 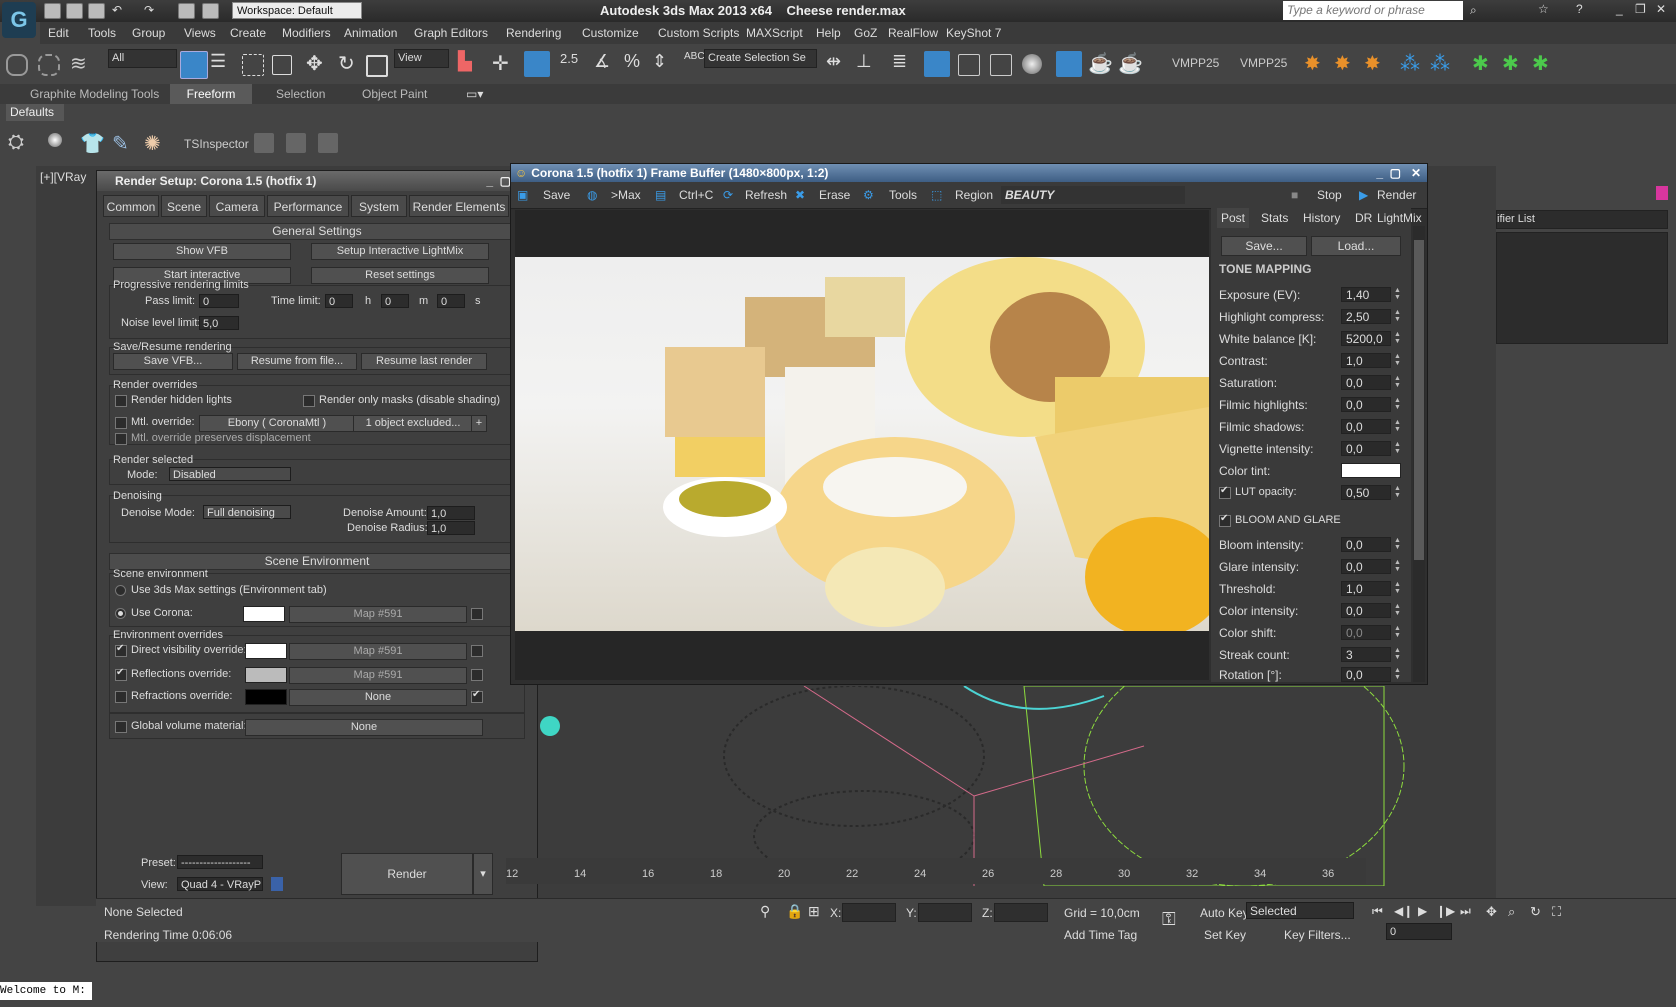 I want to click on rotate-icon: ↻, so click(x=351, y=64).